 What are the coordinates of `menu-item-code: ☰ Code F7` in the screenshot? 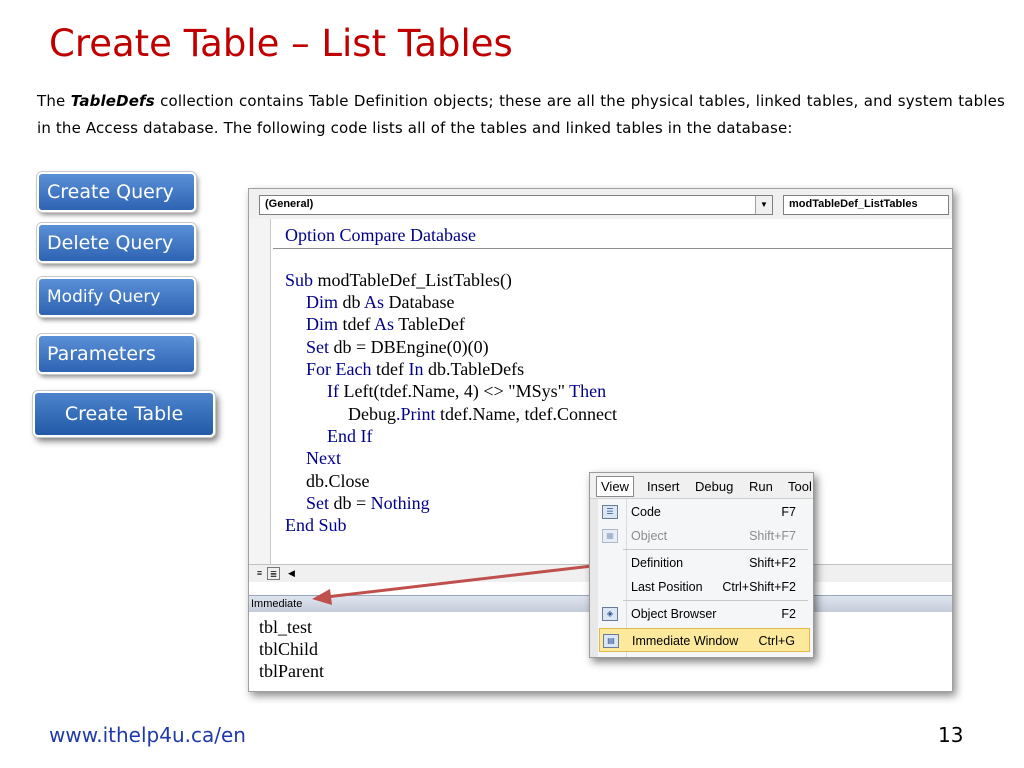 It's located at (704, 512).